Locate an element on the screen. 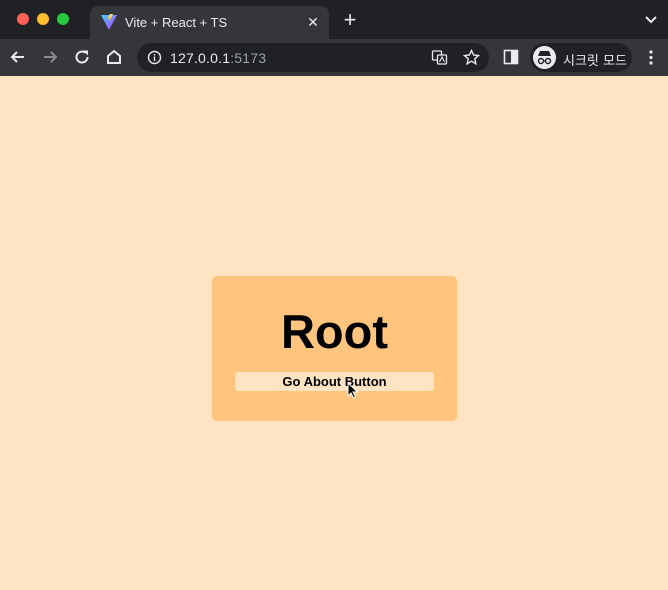  reload-icon is located at coordinates (82, 57).